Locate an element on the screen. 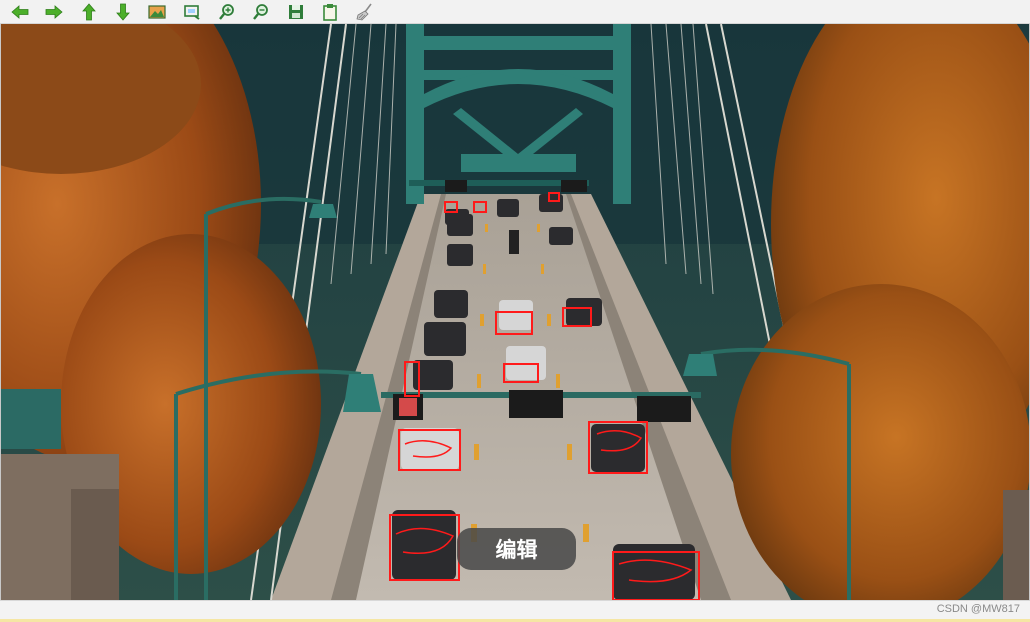 The image size is (1030, 622). forward-arrow-icon is located at coordinates (54, 12).